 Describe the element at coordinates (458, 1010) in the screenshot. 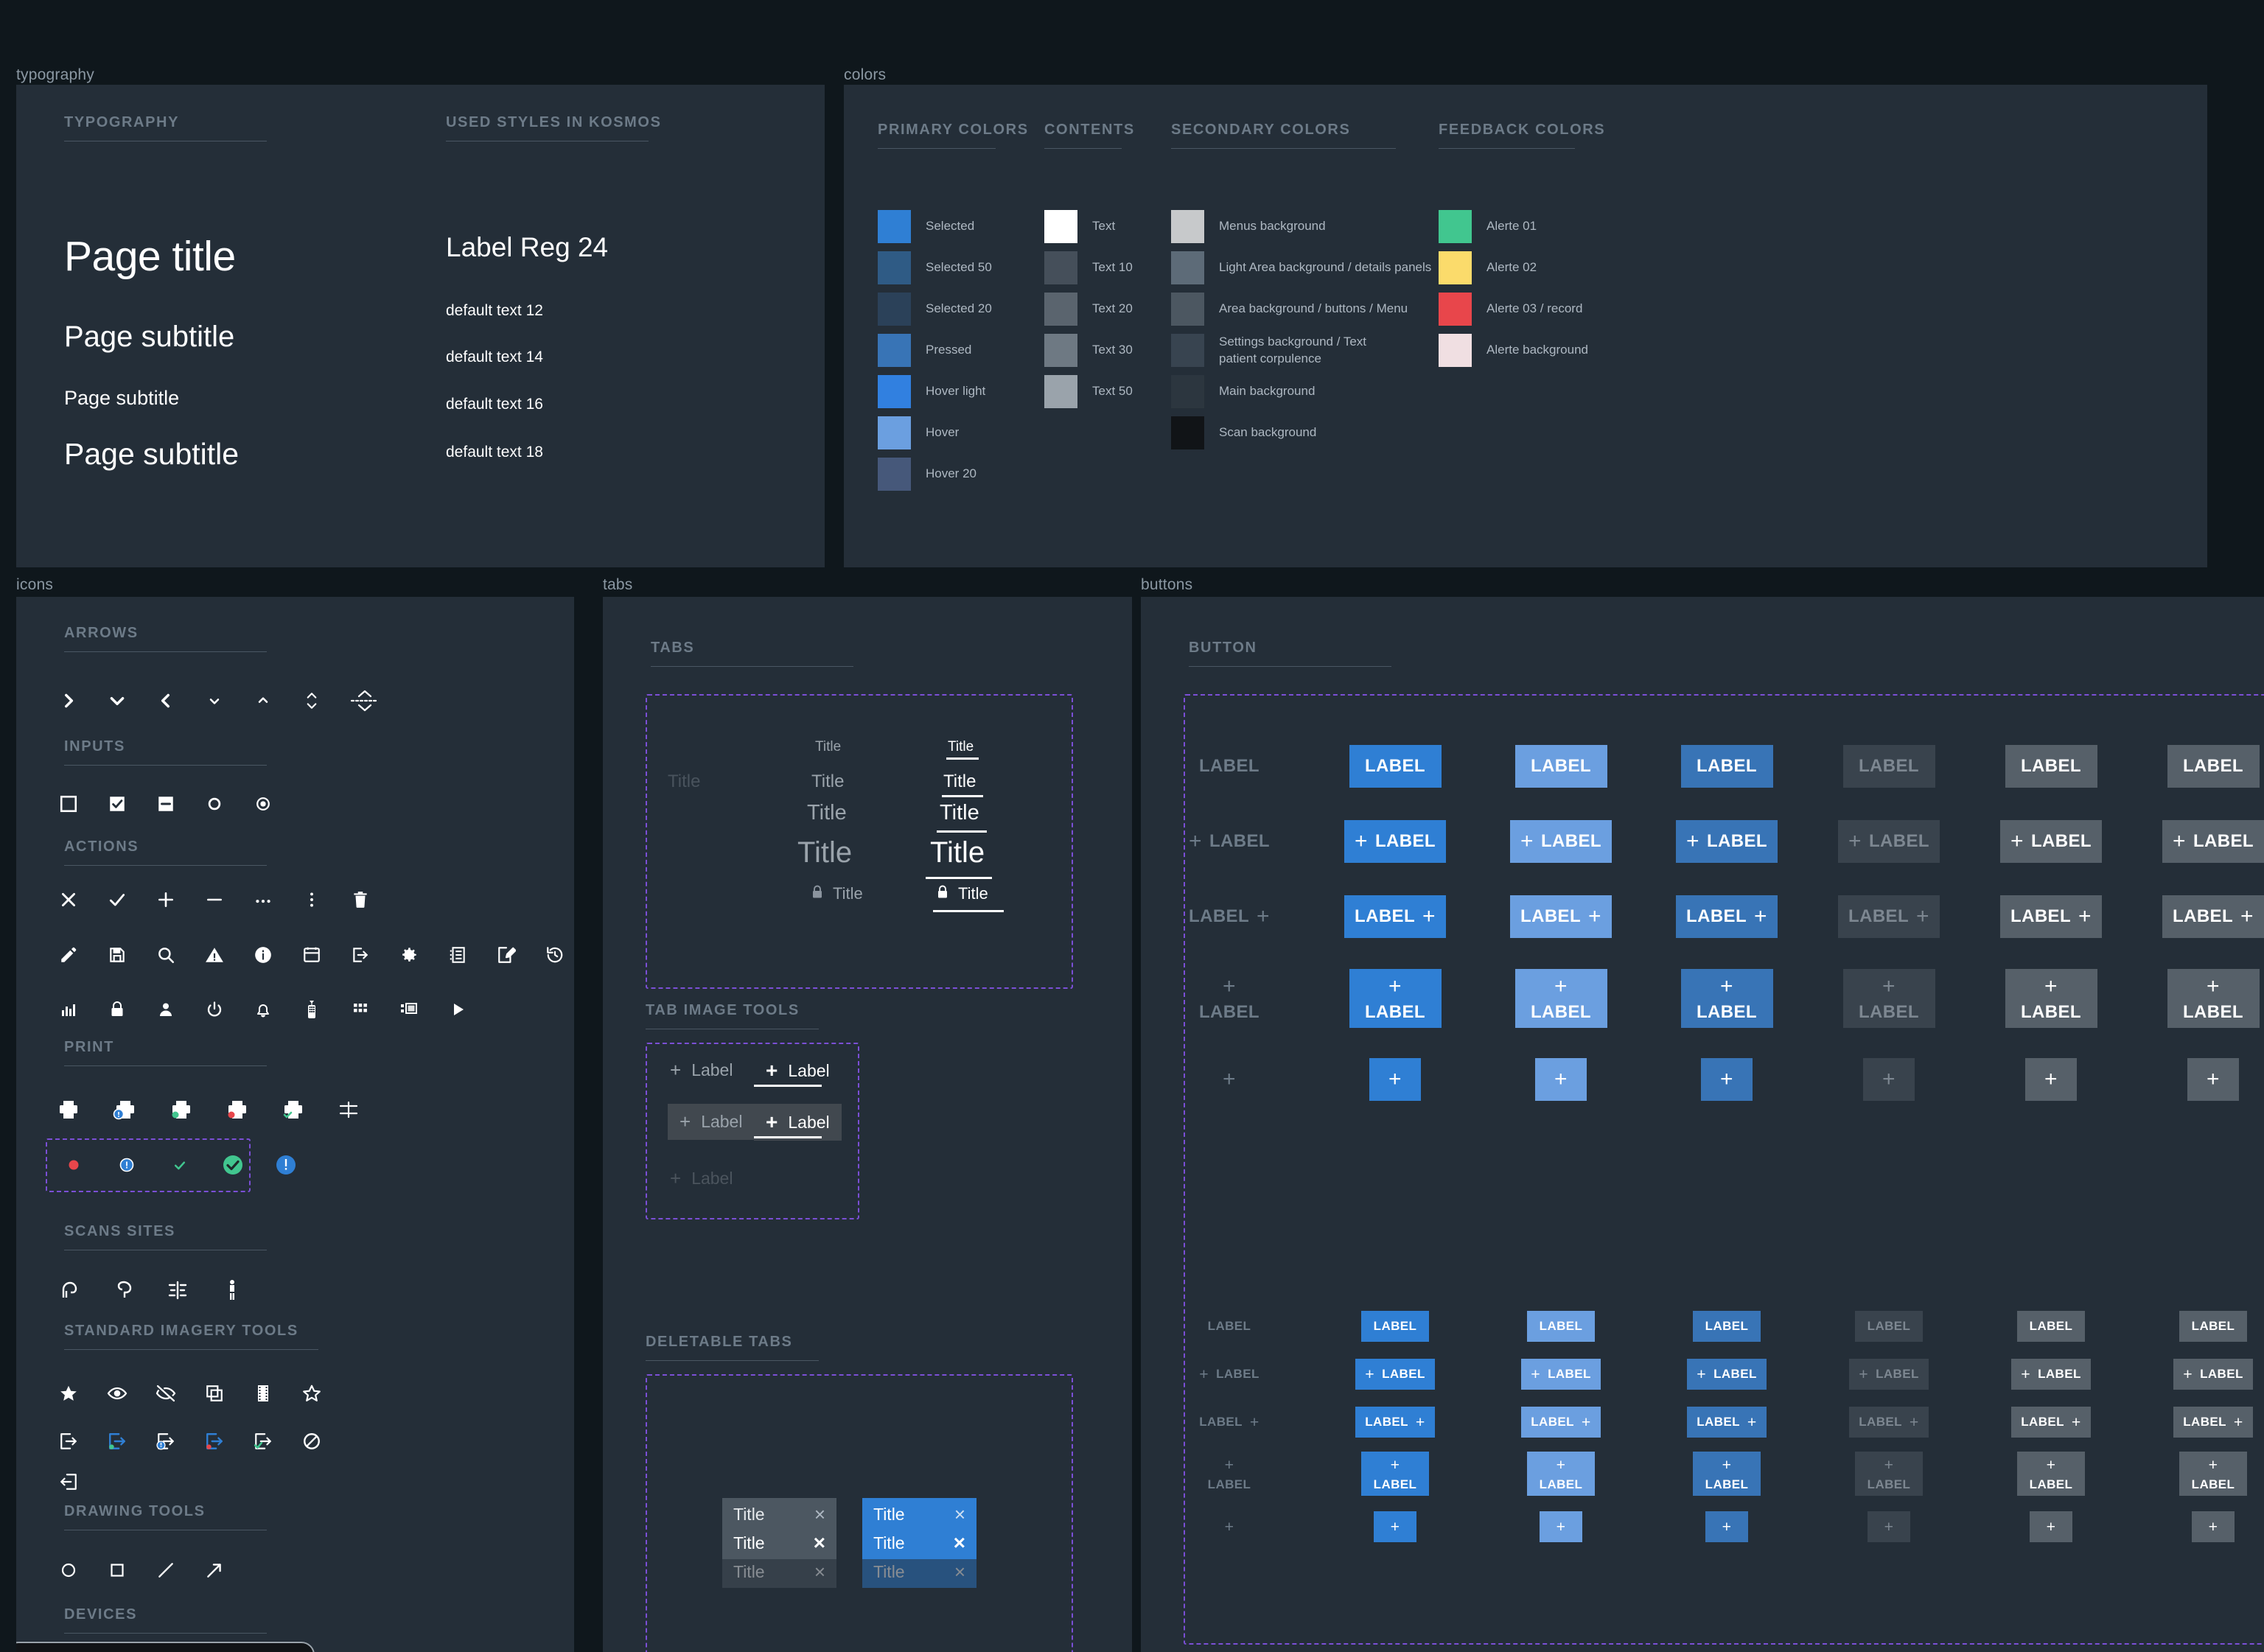

I see `play-icon` at that location.